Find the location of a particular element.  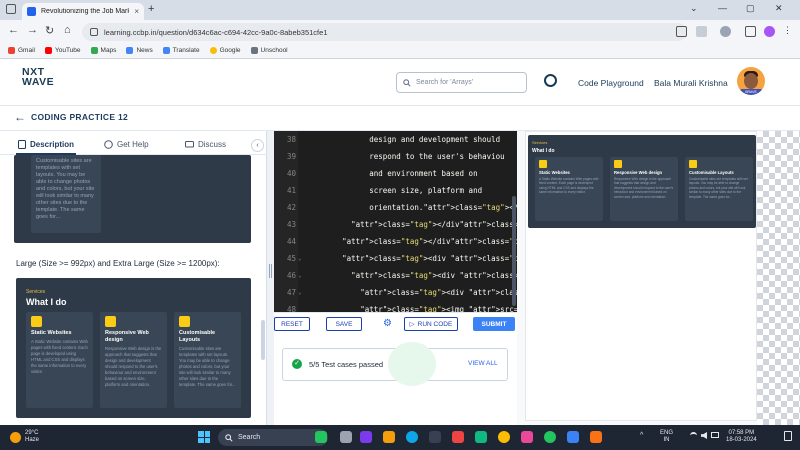

bookmark-youtube: YouTube is located at coordinates (62, 50).